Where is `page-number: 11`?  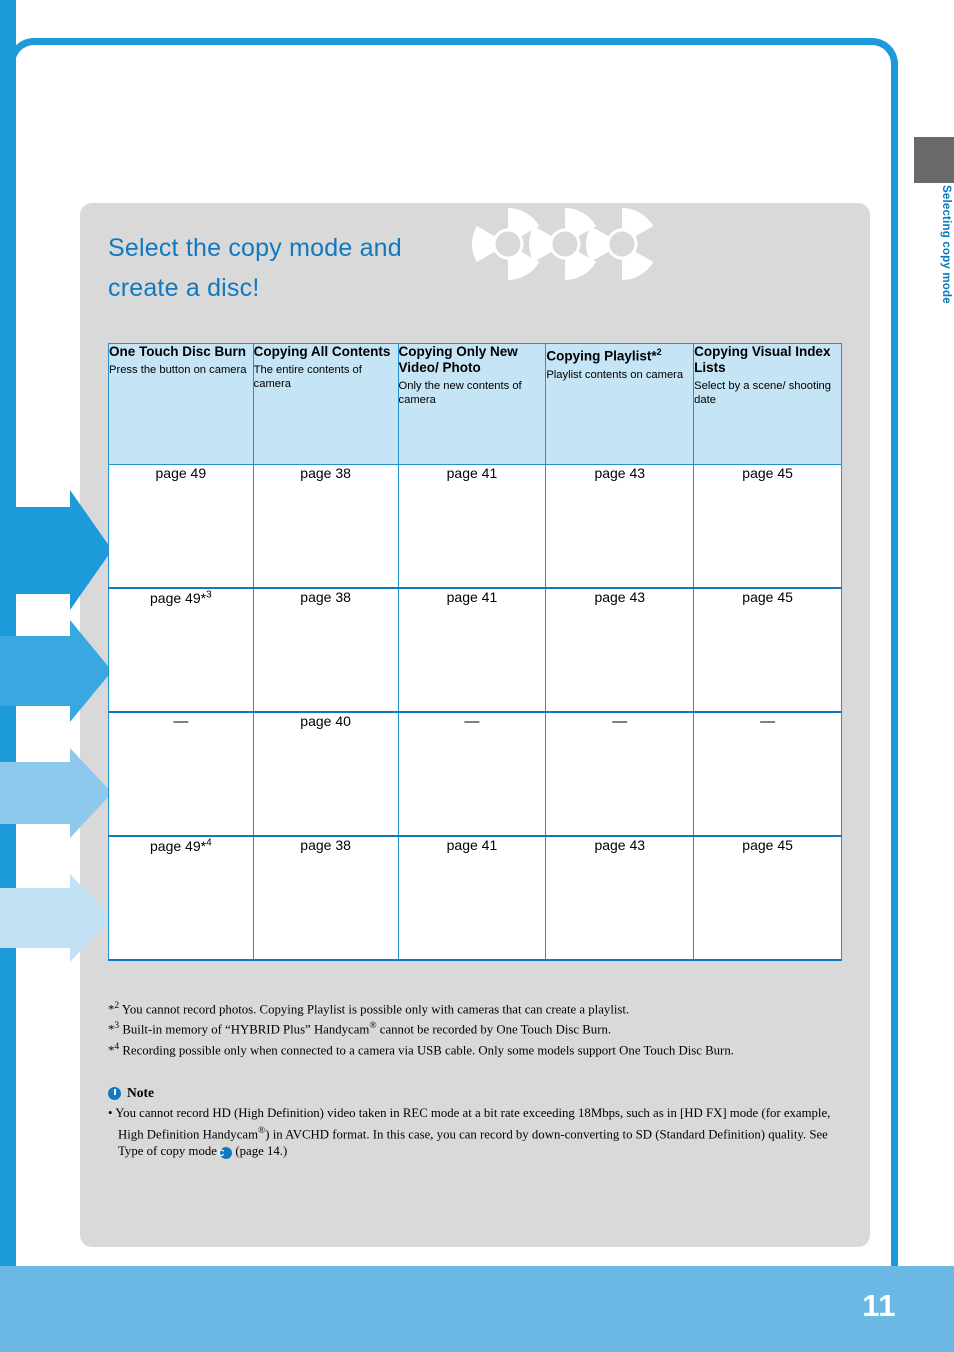 page-number: 11 is located at coordinates (879, 1305).